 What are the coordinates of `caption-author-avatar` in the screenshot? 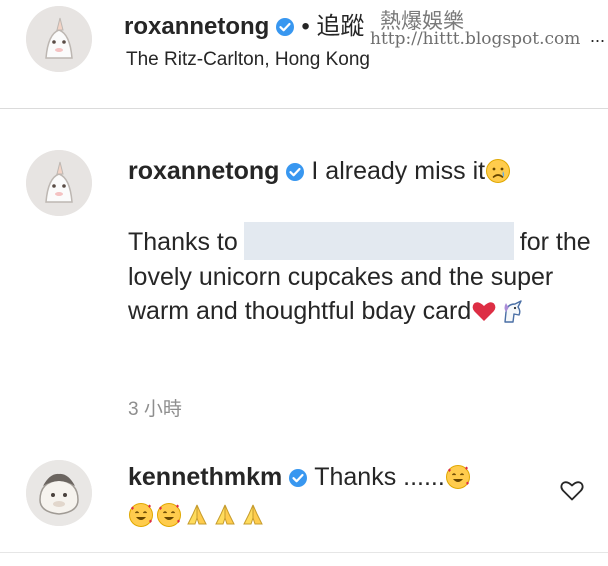 It's located at (59, 183).